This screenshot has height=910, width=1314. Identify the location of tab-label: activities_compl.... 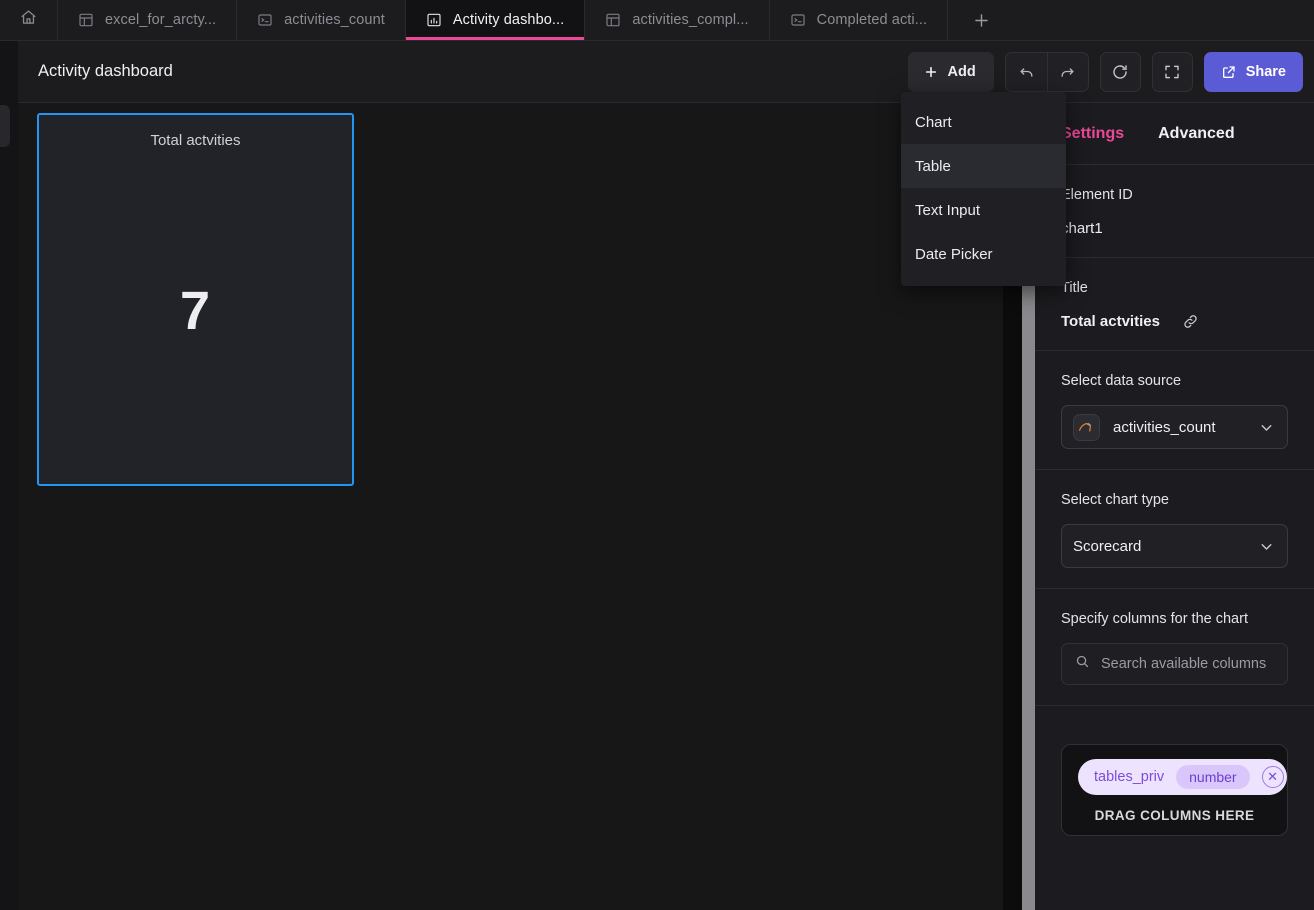
(690, 20).